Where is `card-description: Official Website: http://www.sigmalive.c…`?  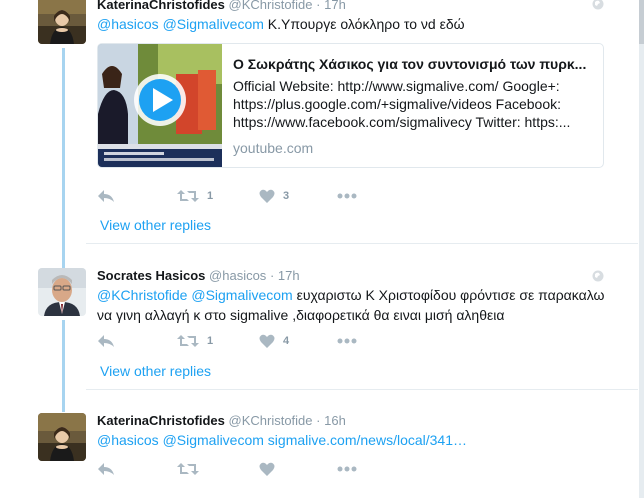
card-description: Official Website: http://www.sigmalive.c… is located at coordinates (402, 104).